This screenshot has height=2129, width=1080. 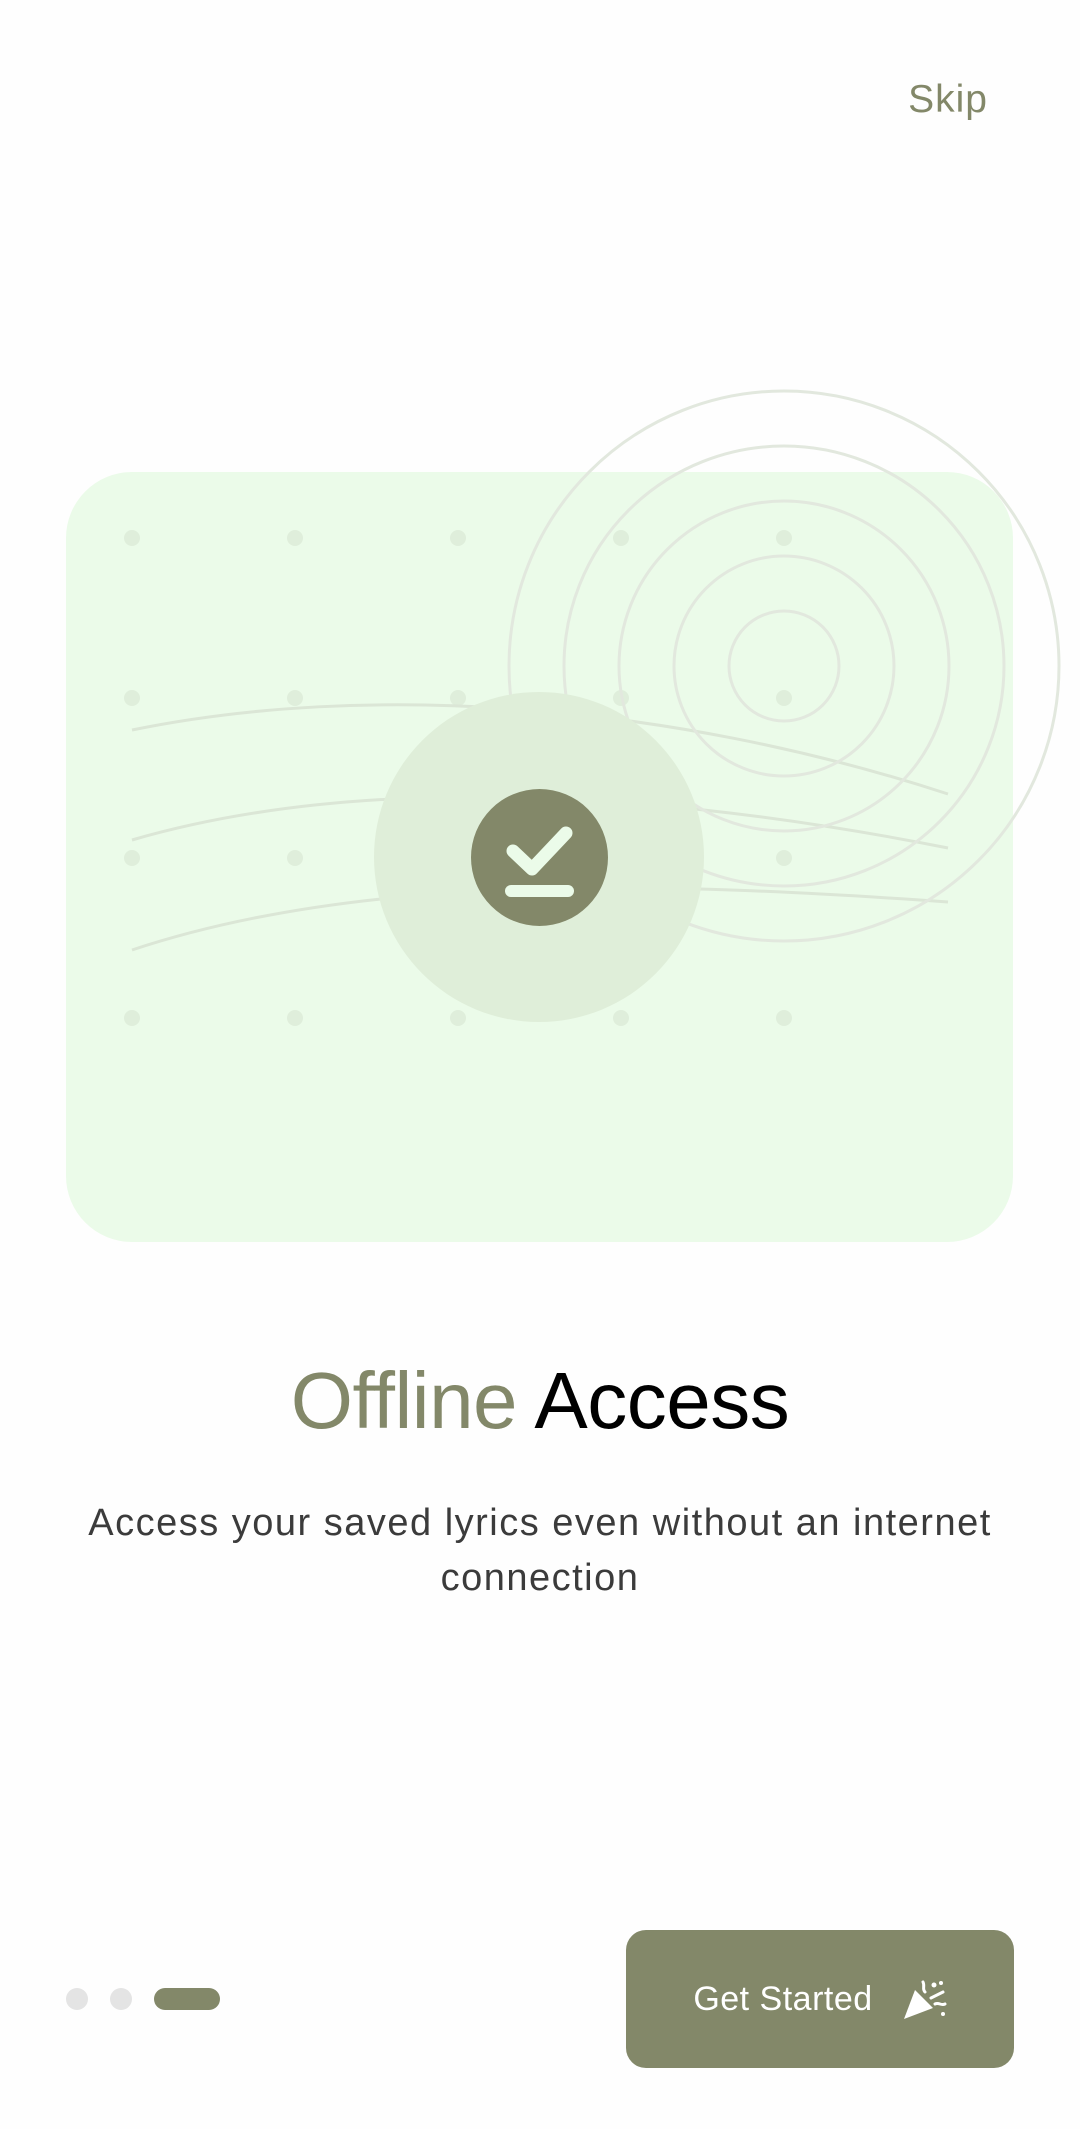 I want to click on get-started-label: Get Started, so click(x=783, y=1998).